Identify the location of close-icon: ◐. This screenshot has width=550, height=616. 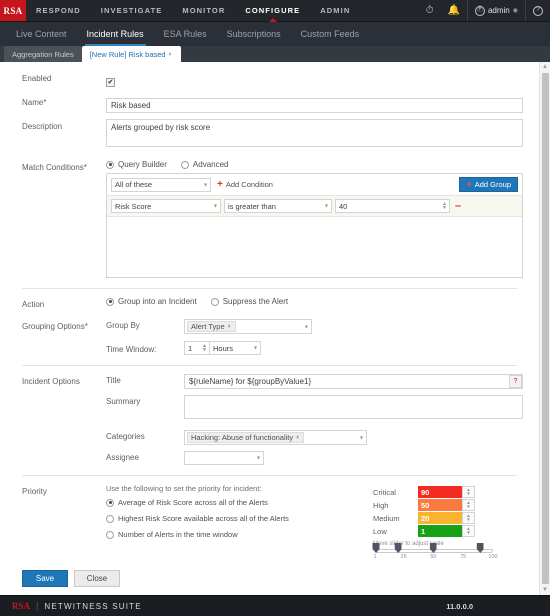
(171, 54).